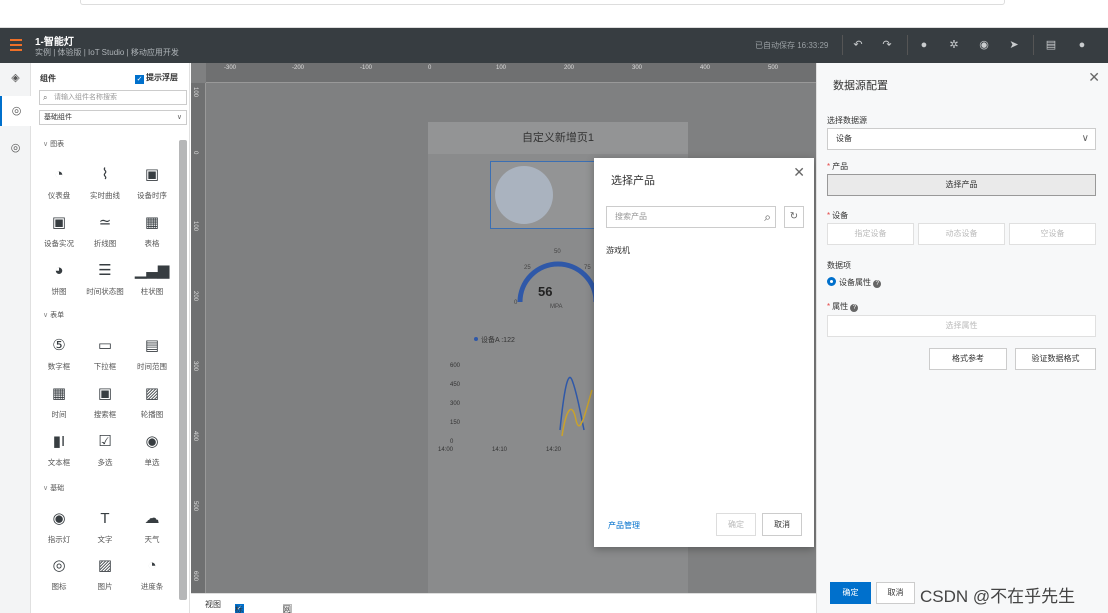  Describe the element at coordinates (105, 222) in the screenshot. I see `line-chart-icon: ≃` at that location.